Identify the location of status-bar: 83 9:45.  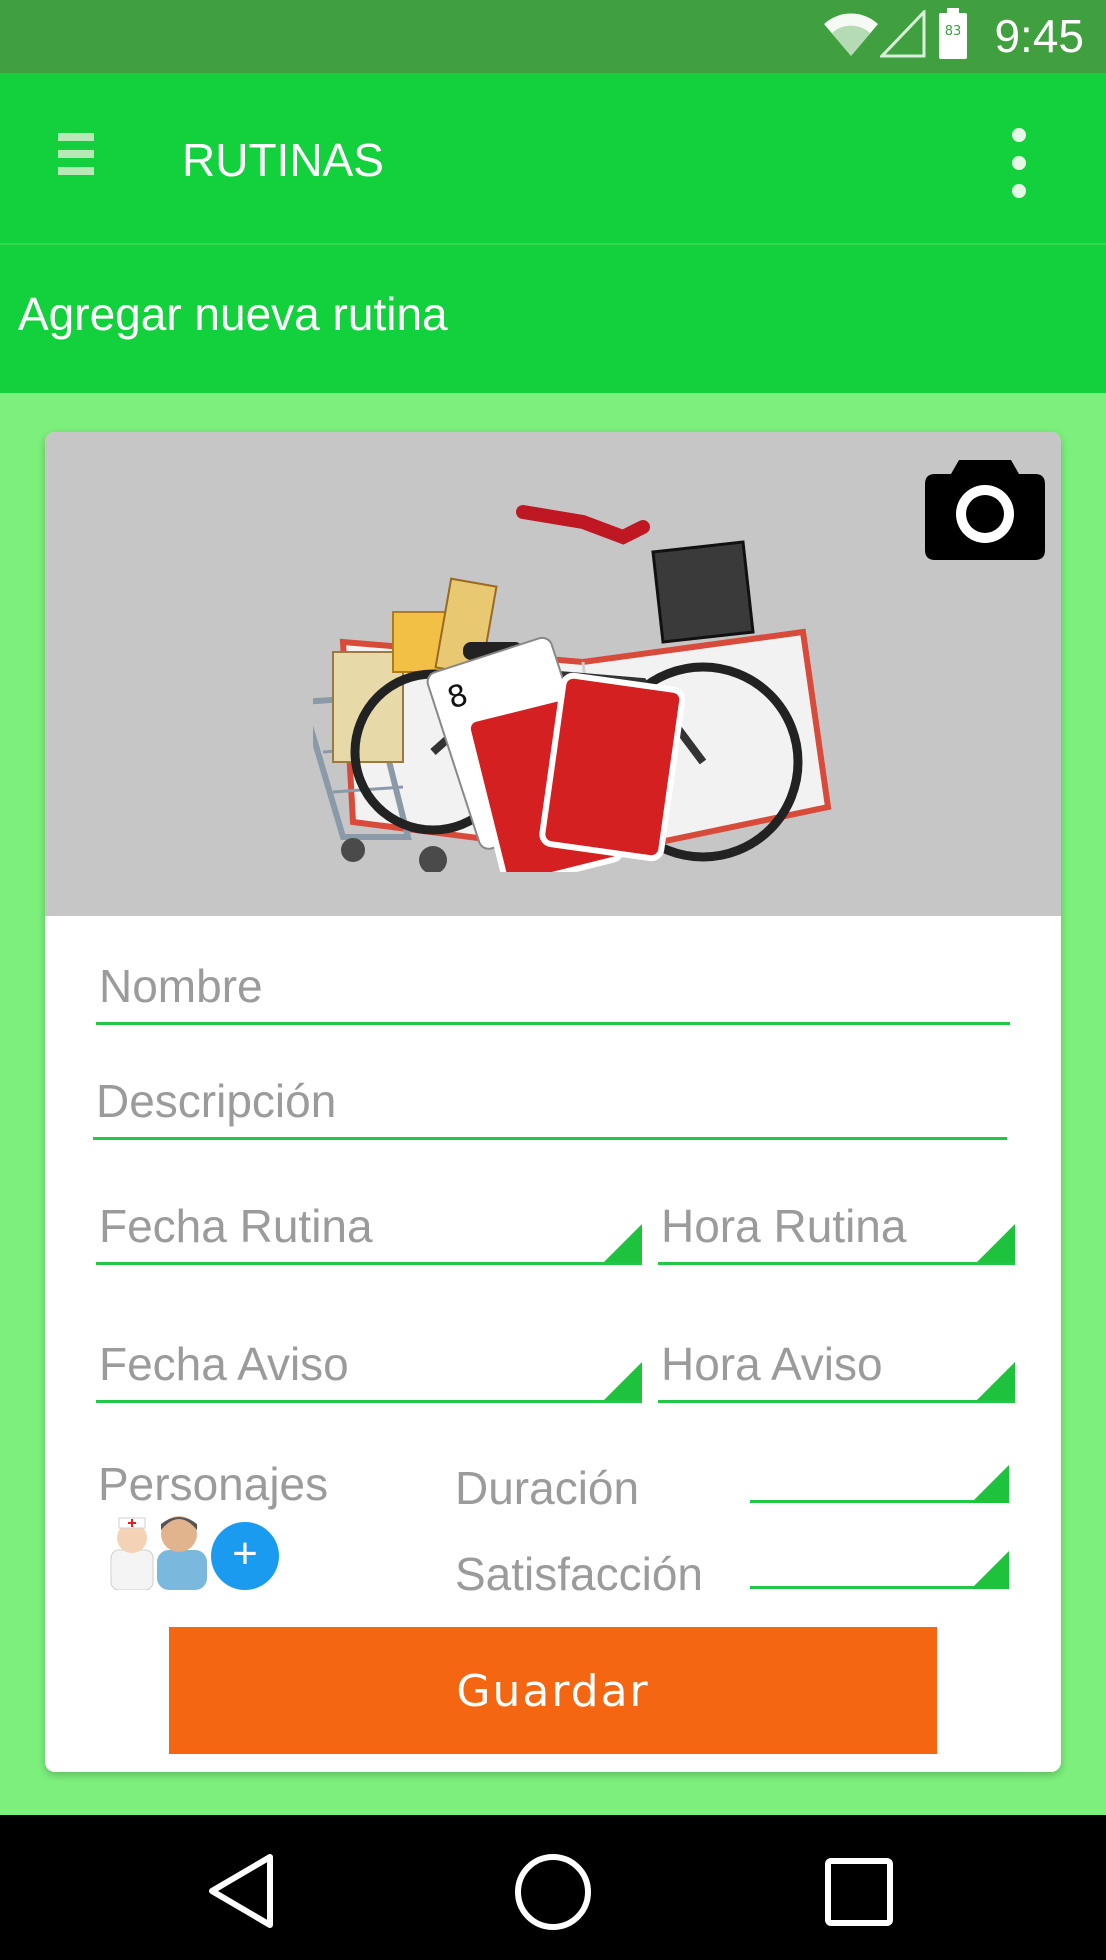
(553, 36).